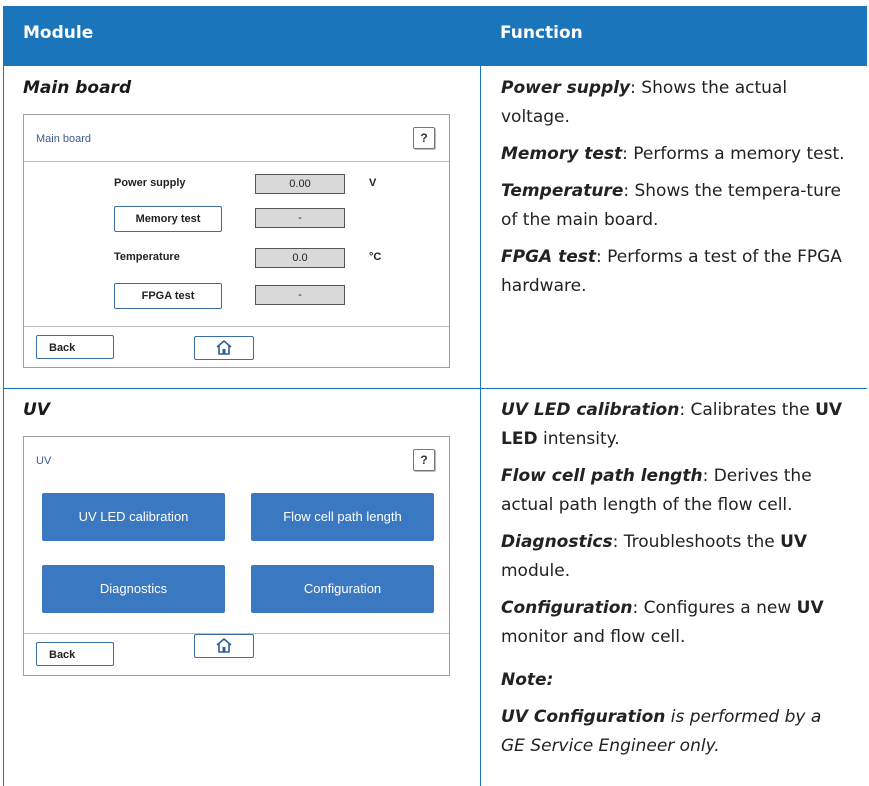 This screenshot has height=786, width=869. I want to click on note-heading: Note:, so click(527, 680).